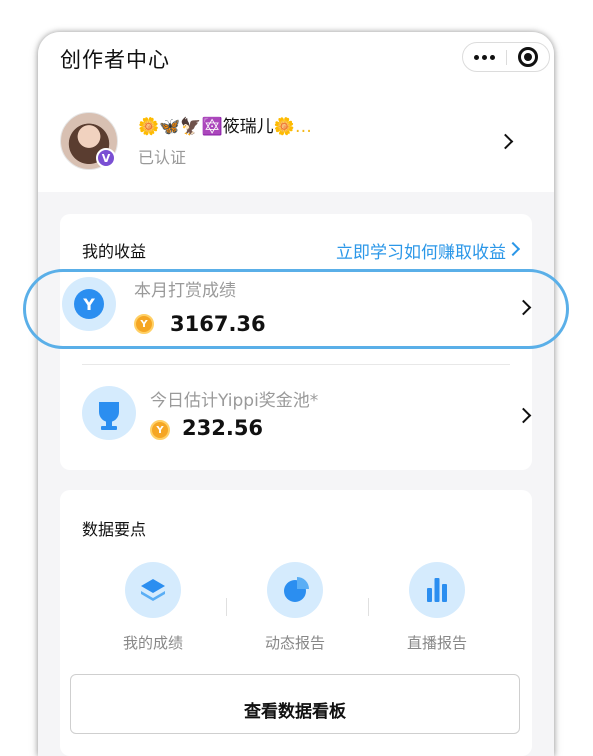  I want to click on trophy-icon, so click(109, 413).